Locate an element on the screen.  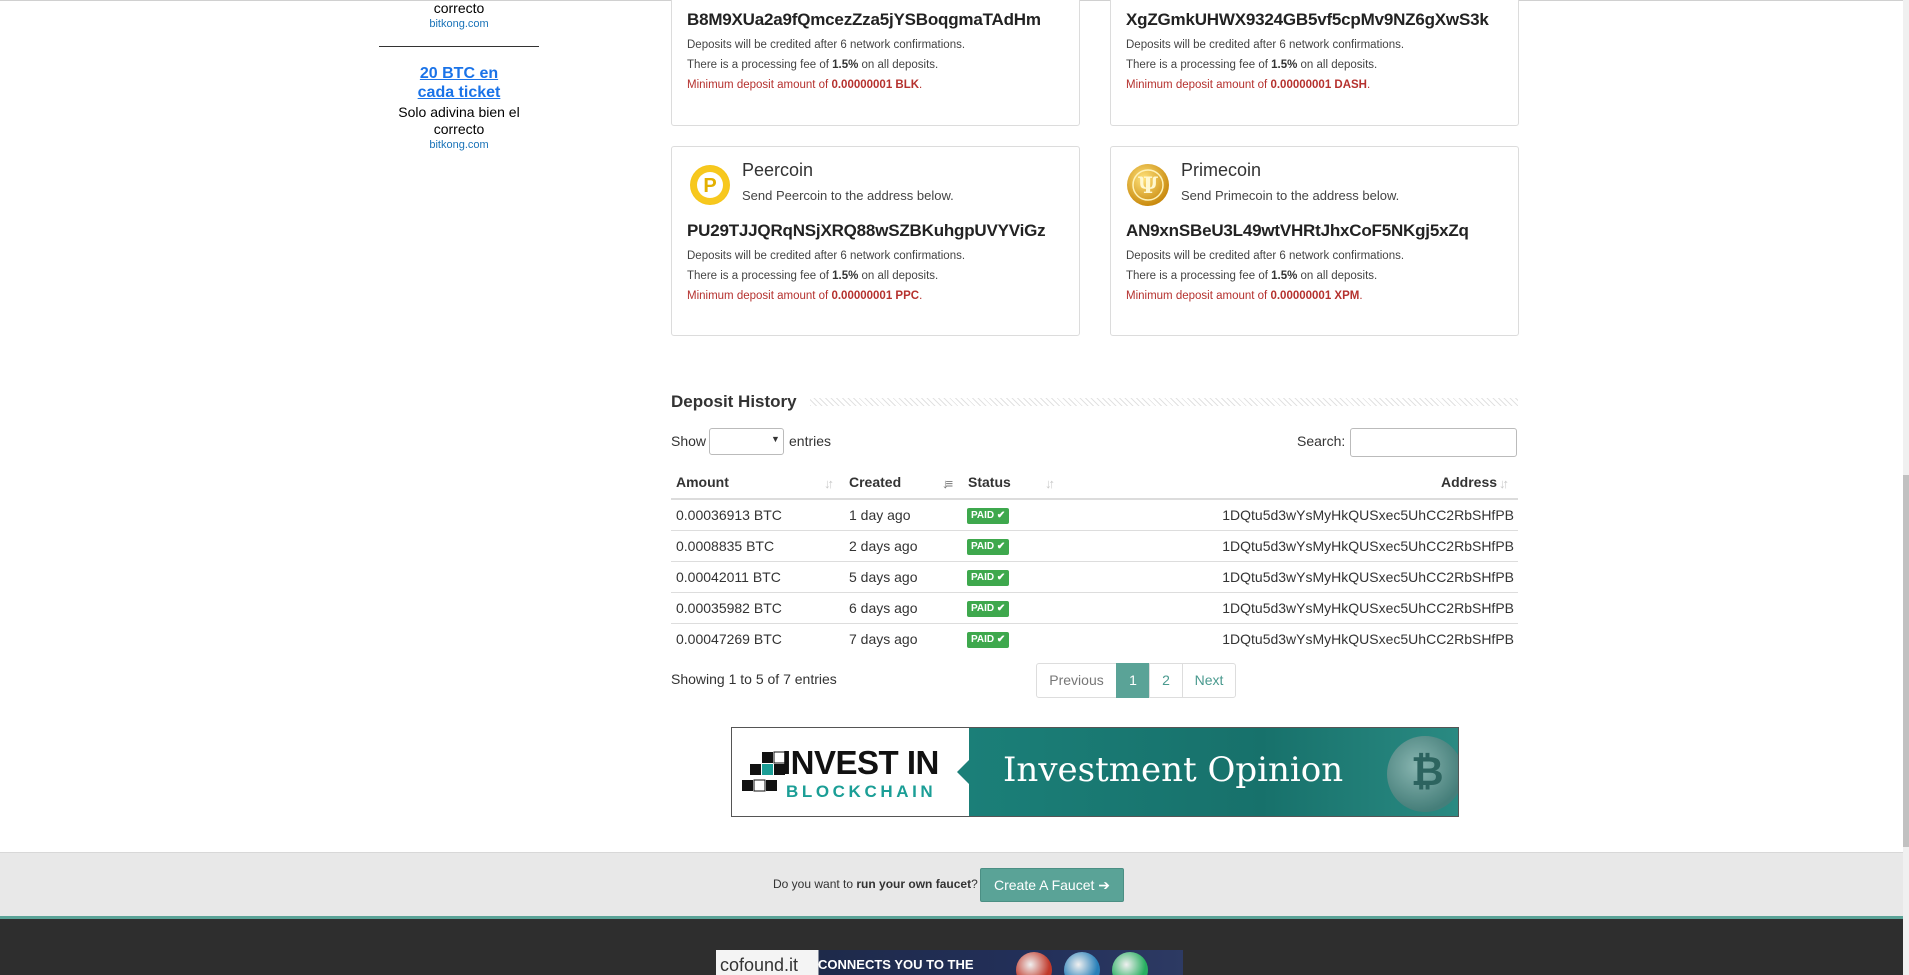
sidebar-ad-2-source: bitkong.com is located at coordinates (459, 145).